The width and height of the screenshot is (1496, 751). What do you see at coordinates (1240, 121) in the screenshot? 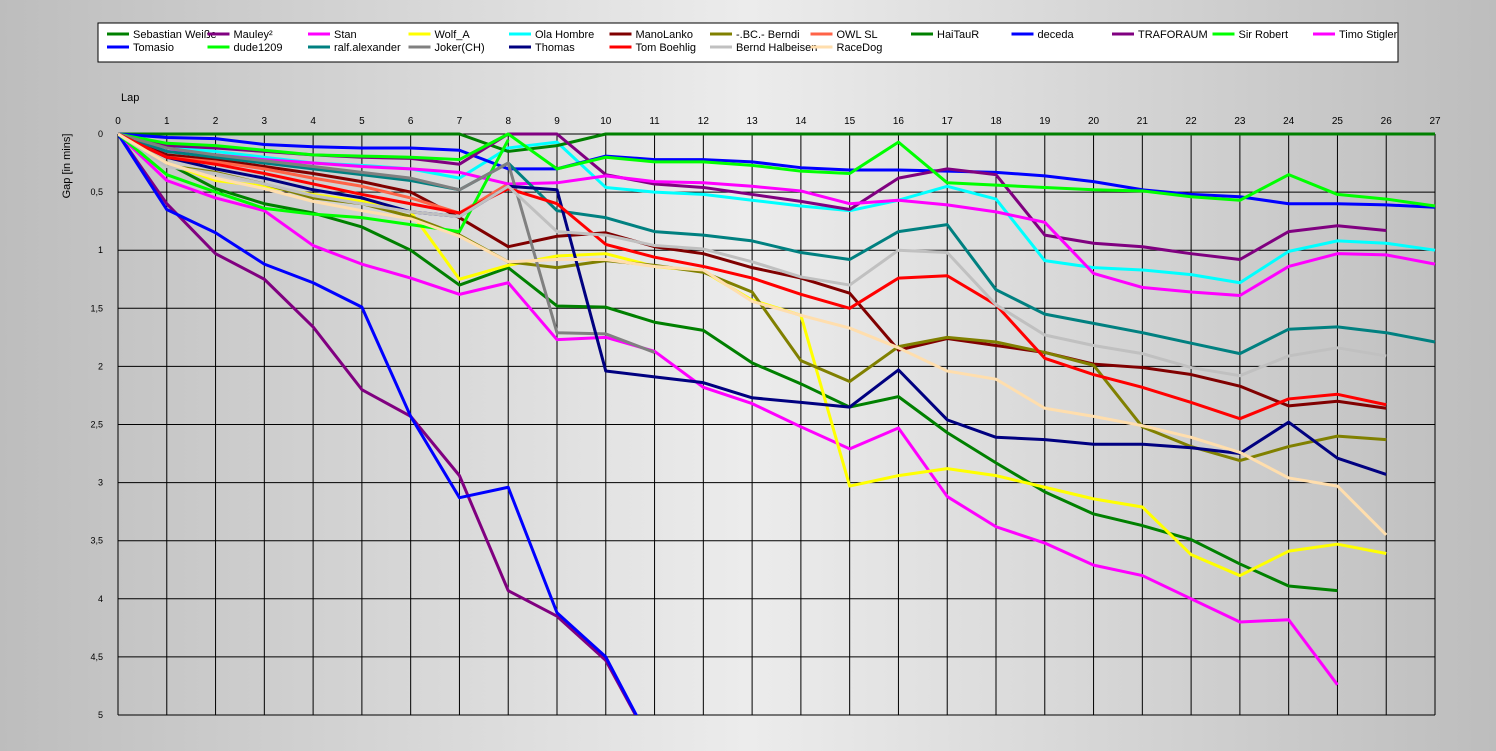
I see `x-tick-label: 23` at bounding box center [1240, 121].